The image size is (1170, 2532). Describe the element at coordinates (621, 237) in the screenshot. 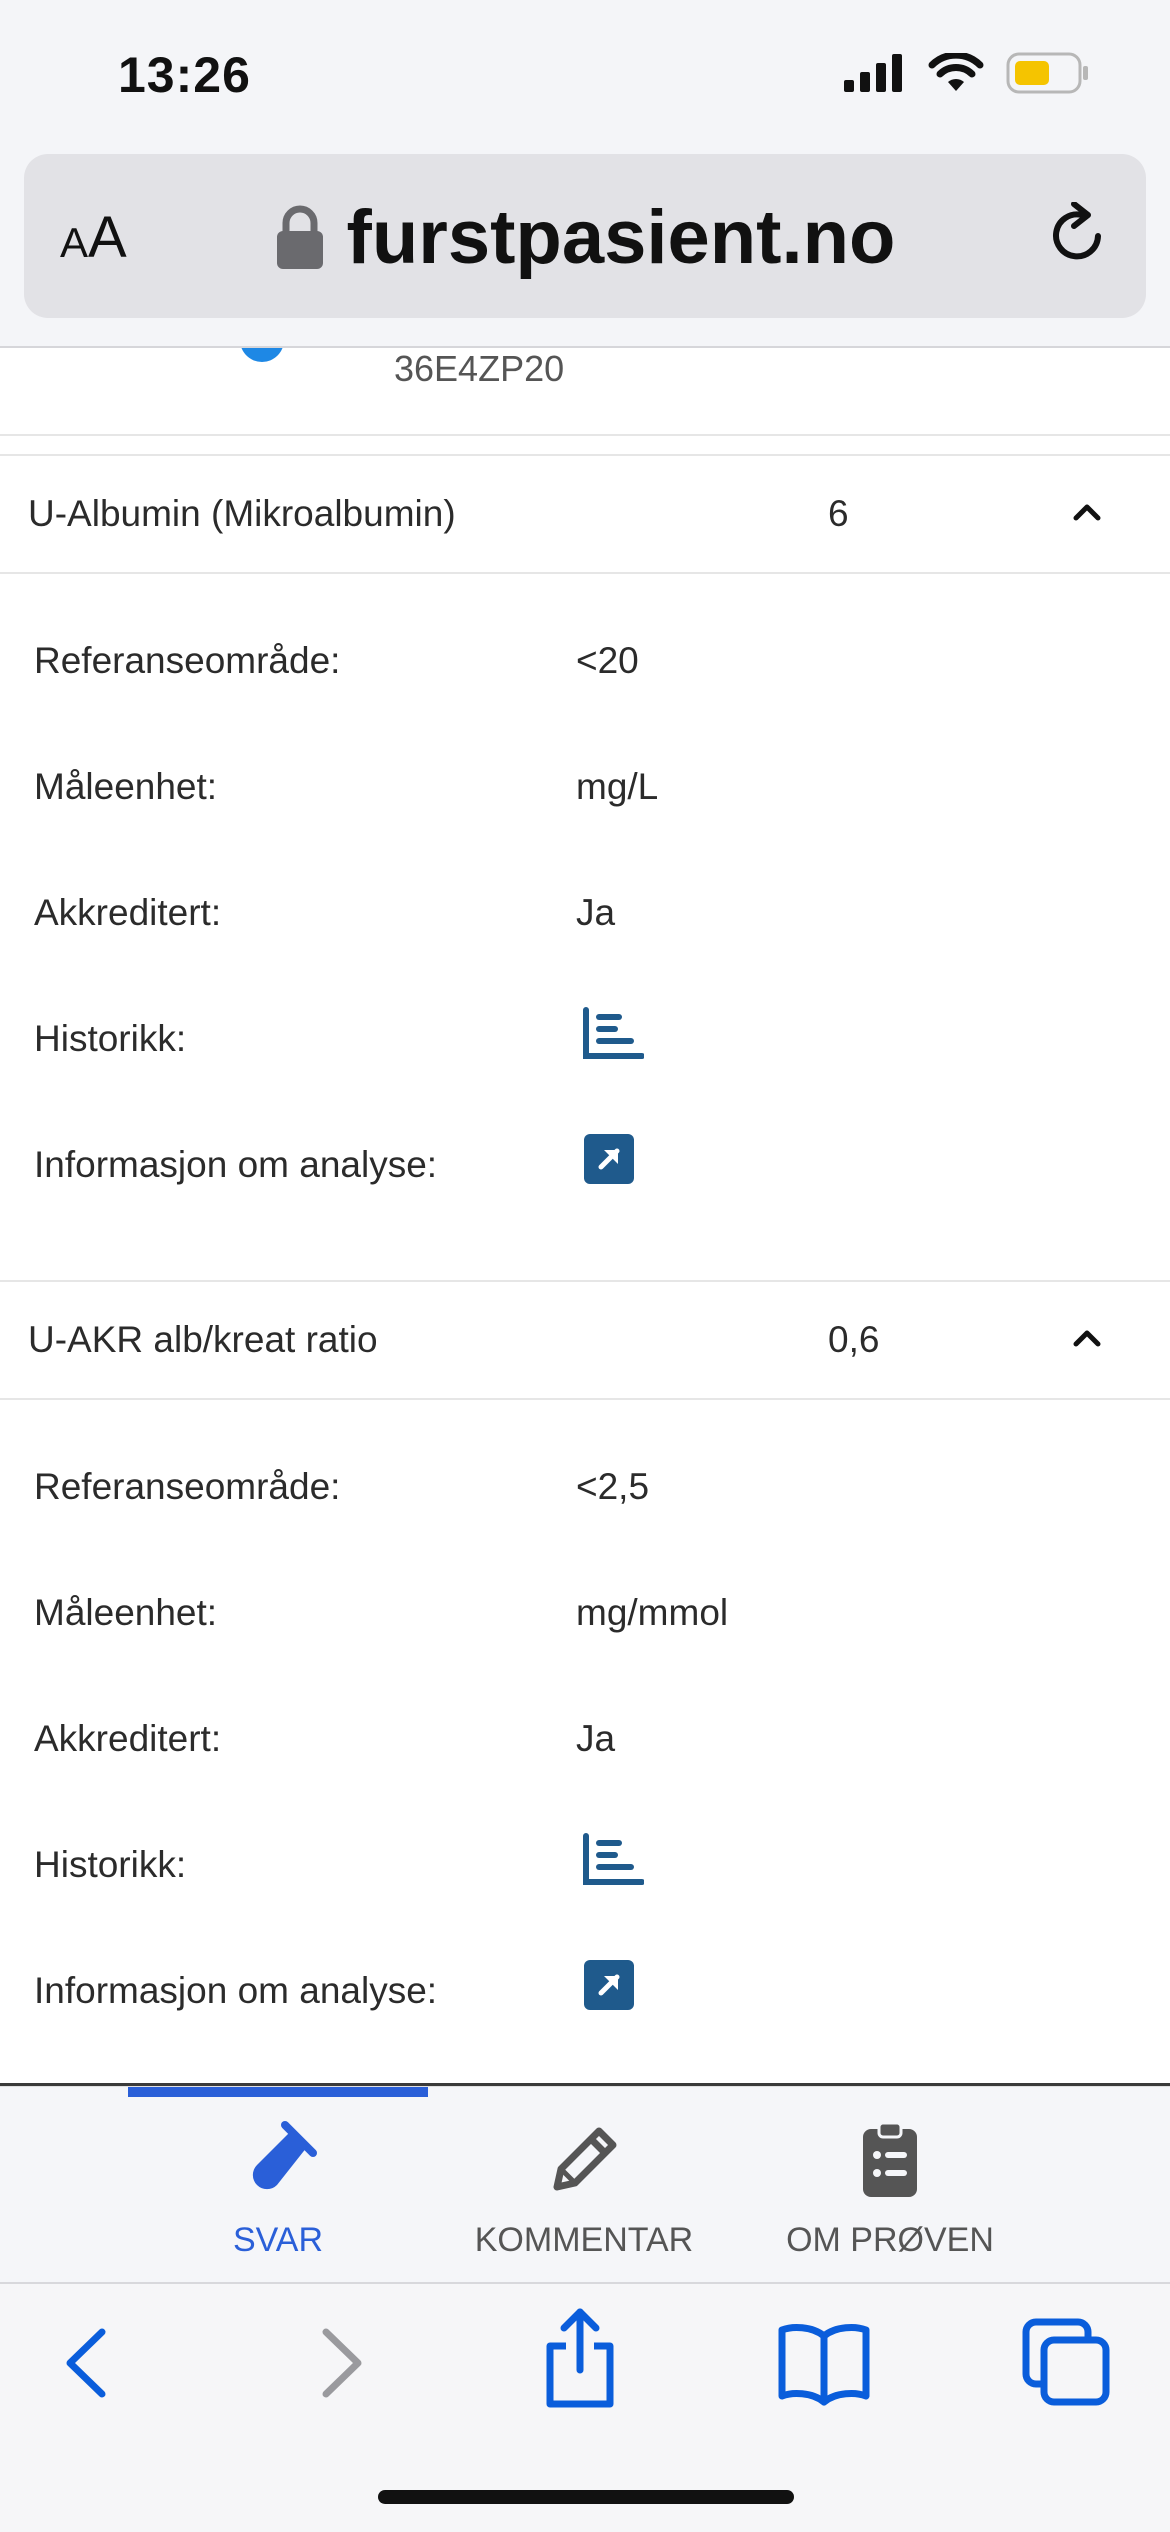

I see `url-text: furstpasient.no` at that location.